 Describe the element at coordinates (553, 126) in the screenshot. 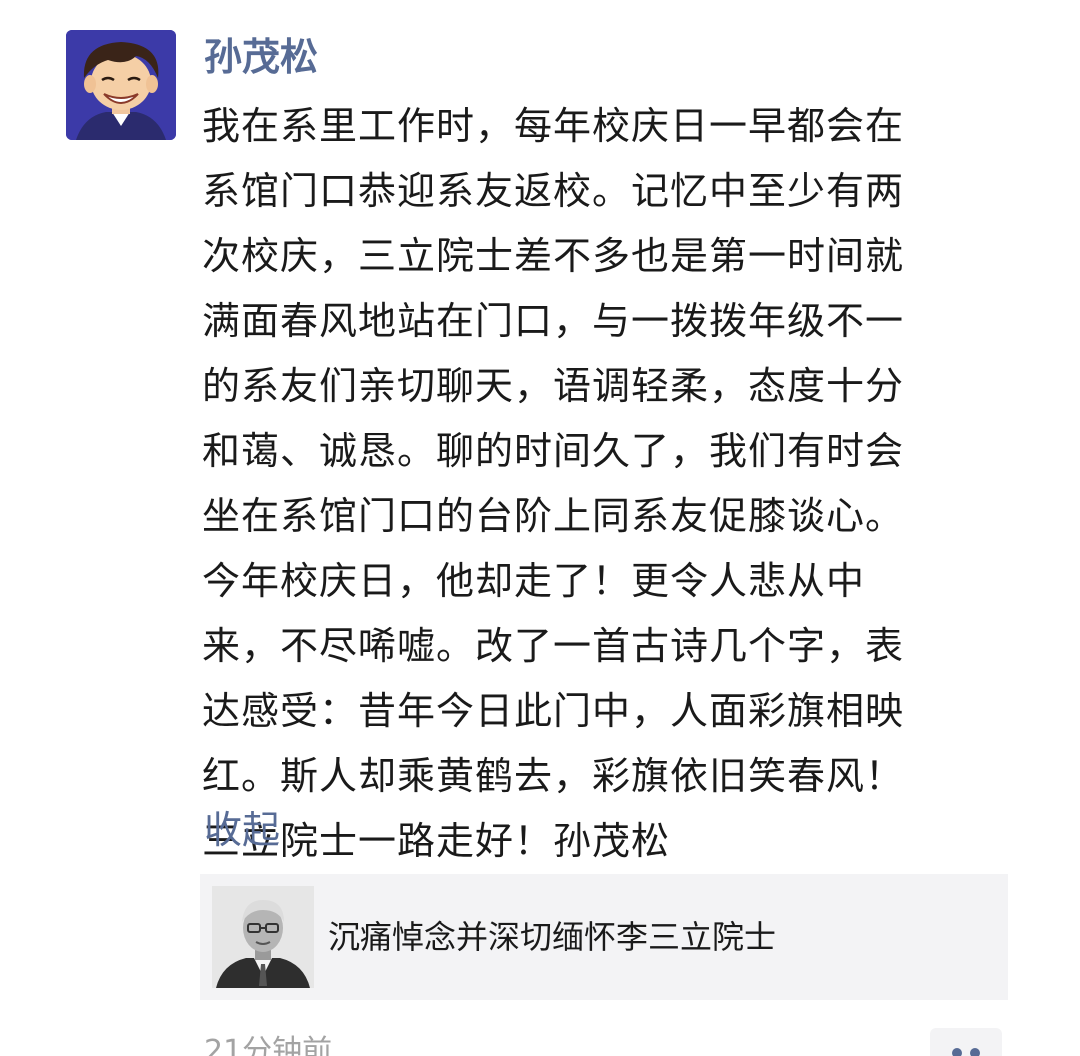

I see `post-text-line: 我在系里工作时，每年校庆日一早都会在` at that location.